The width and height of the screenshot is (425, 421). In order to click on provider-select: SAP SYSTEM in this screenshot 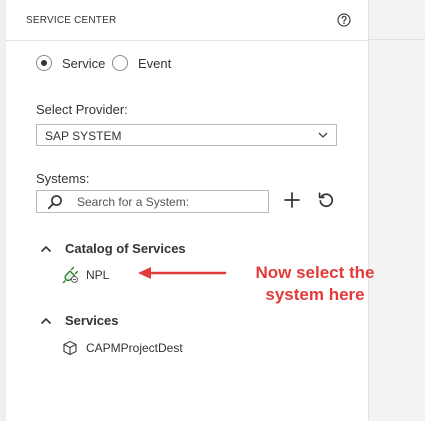, I will do `click(186, 135)`.